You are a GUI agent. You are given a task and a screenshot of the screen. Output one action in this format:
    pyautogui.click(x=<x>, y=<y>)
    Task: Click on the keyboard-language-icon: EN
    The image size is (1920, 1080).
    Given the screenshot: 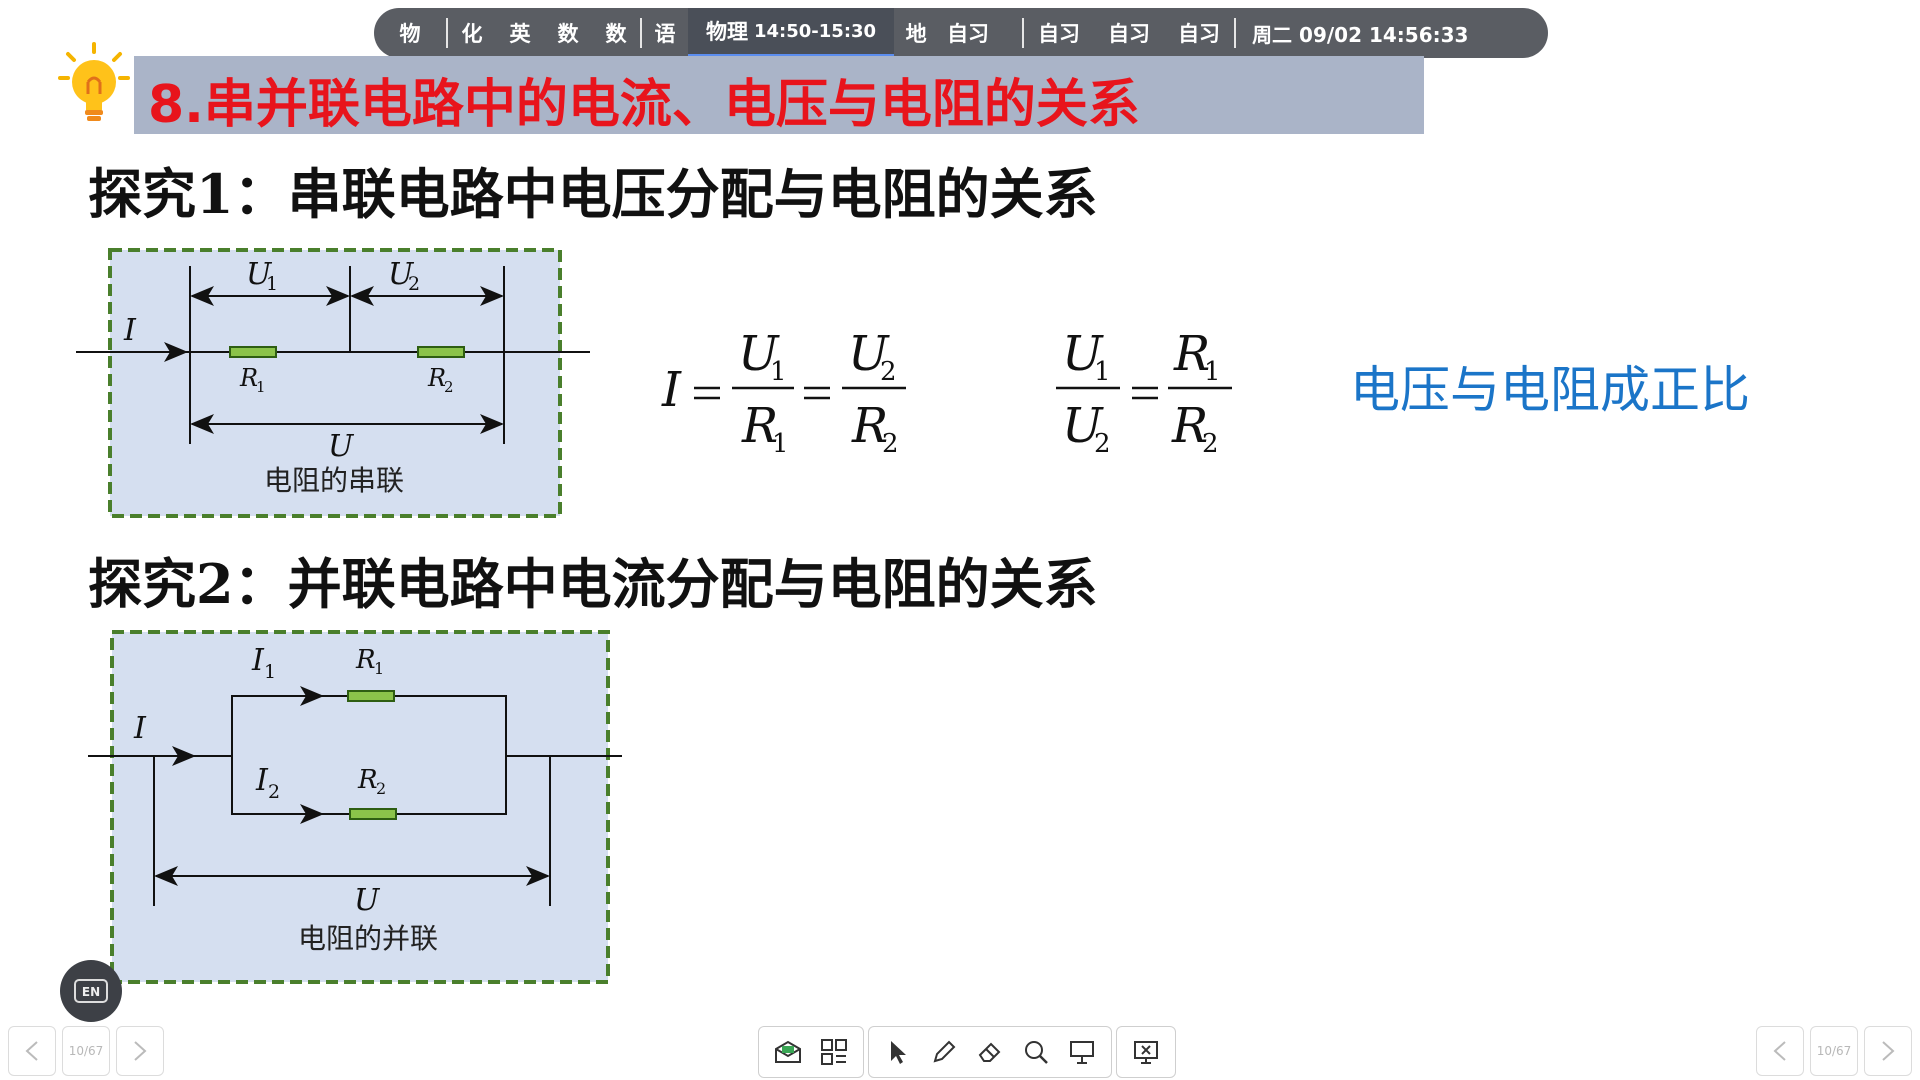 What is the action you would take?
    pyautogui.click(x=91, y=991)
    